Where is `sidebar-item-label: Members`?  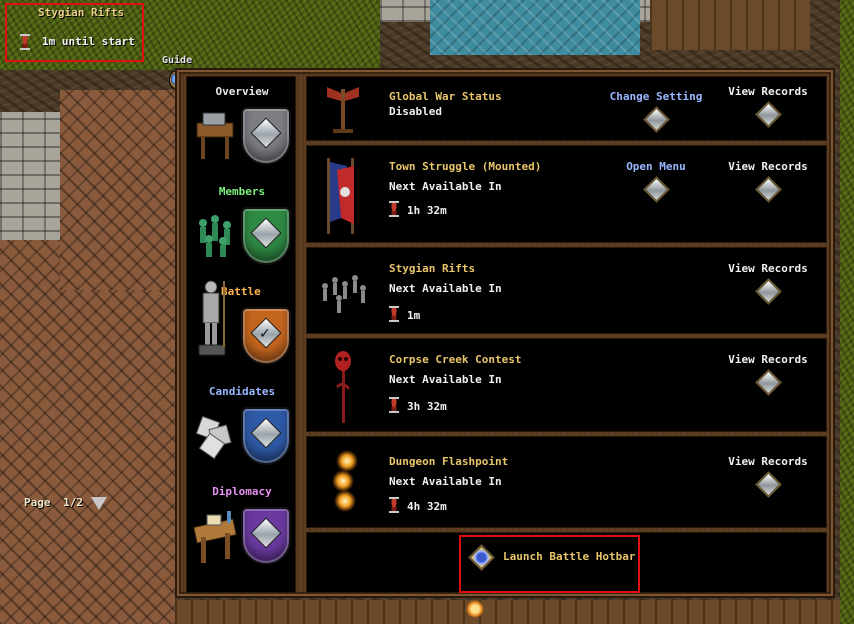 sidebar-item-label: Members is located at coordinates (242, 191).